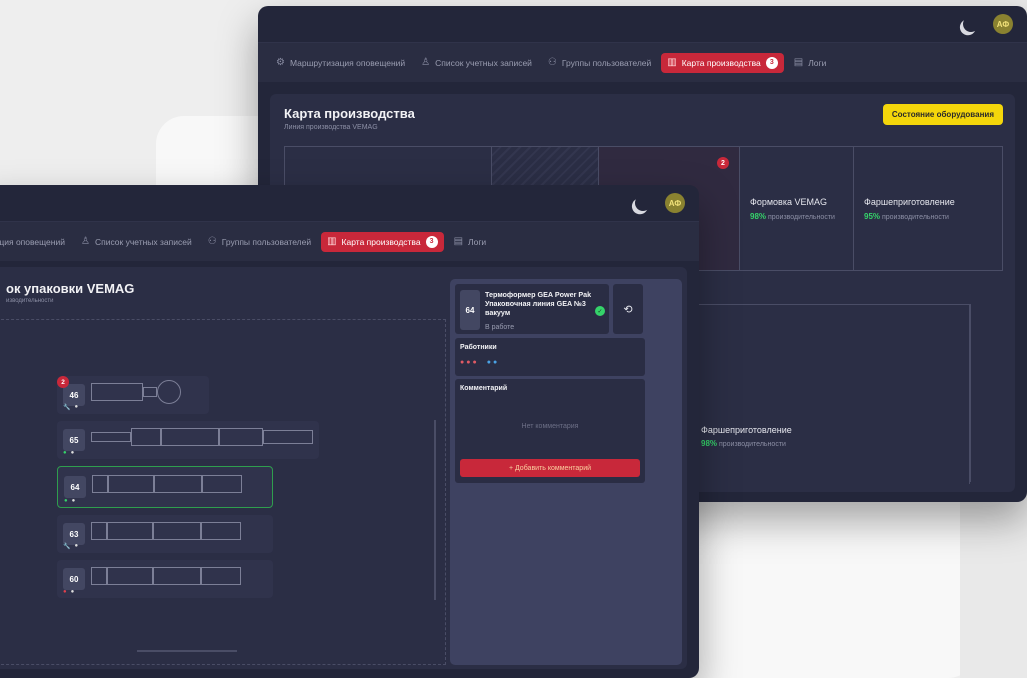 Image resolution: width=1027 pixels, height=678 pixels. I want to click on equipment-status-button: Состояние оборудования, so click(942, 114).